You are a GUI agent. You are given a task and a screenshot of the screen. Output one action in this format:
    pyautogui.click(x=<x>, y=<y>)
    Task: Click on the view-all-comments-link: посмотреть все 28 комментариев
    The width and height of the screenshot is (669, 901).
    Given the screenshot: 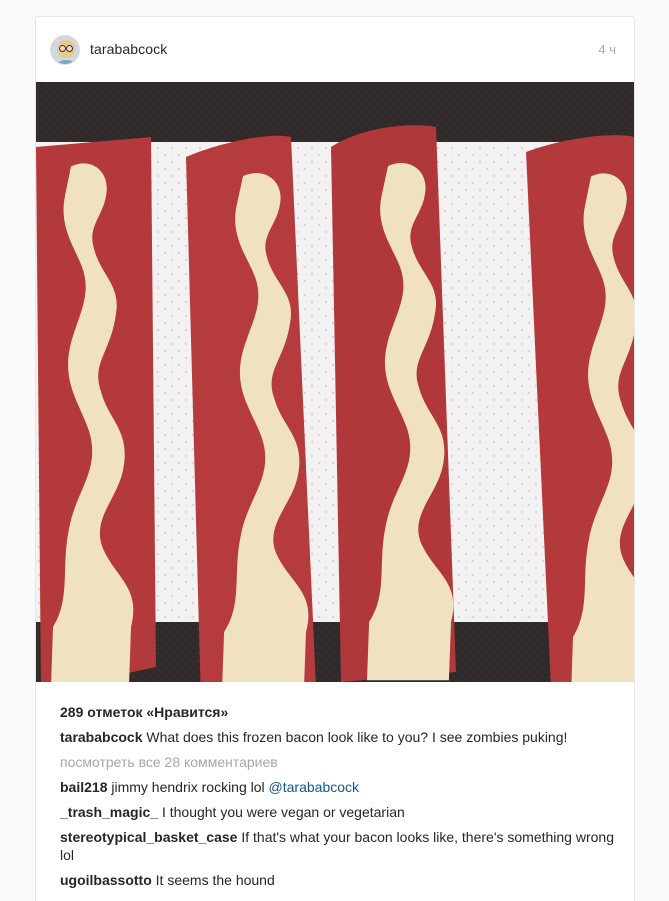 What is the action you would take?
    pyautogui.click(x=340, y=762)
    